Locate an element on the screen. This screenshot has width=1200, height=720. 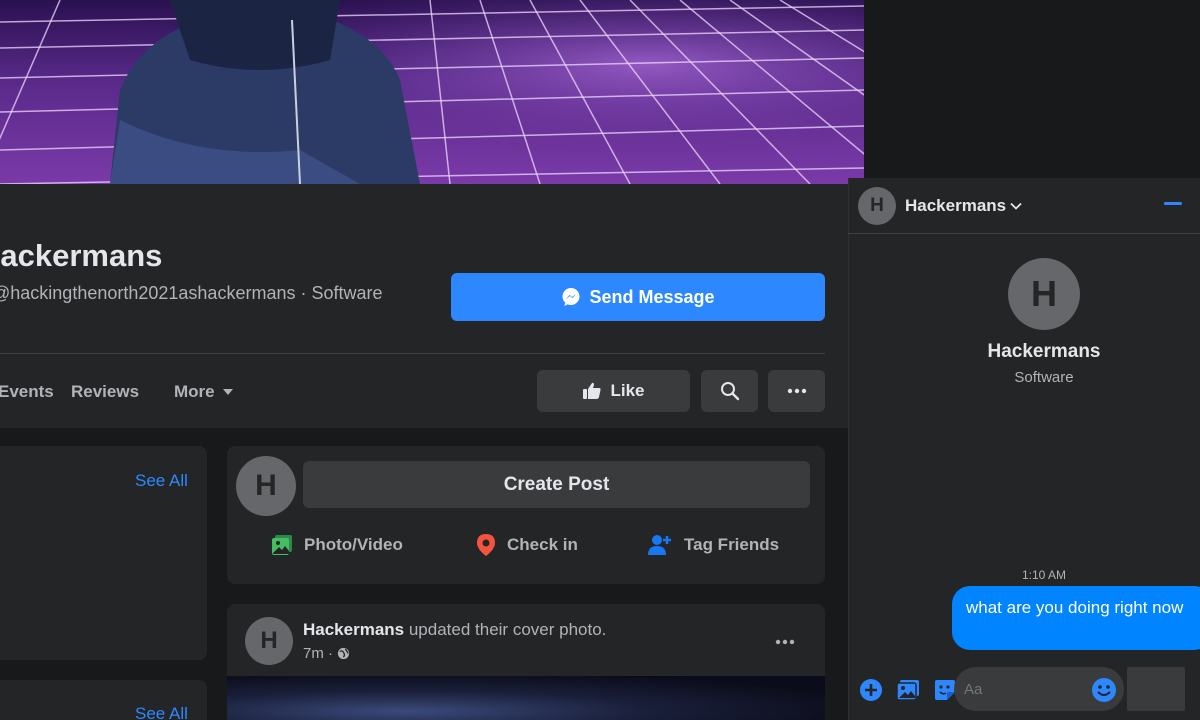
chat-header-avatar: H is located at coordinates (877, 206).